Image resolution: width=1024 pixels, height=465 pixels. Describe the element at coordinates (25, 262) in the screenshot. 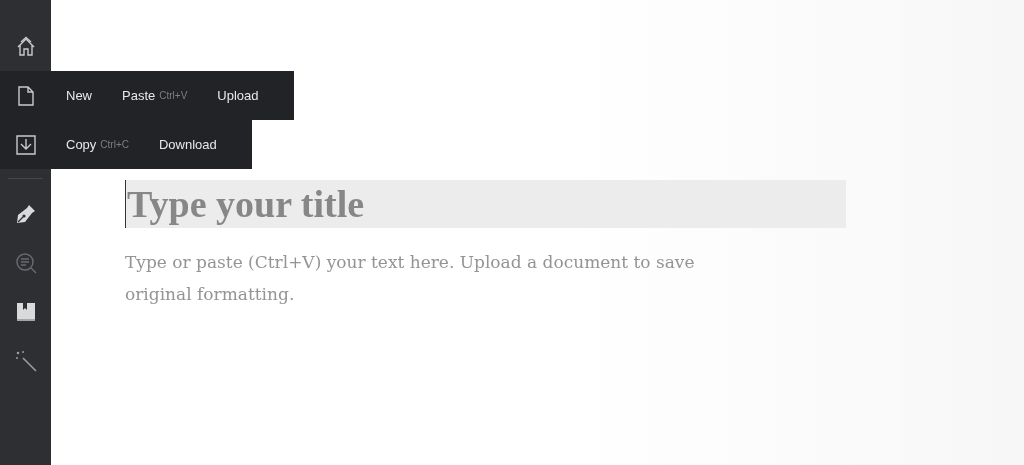

I see `search-icon` at that location.